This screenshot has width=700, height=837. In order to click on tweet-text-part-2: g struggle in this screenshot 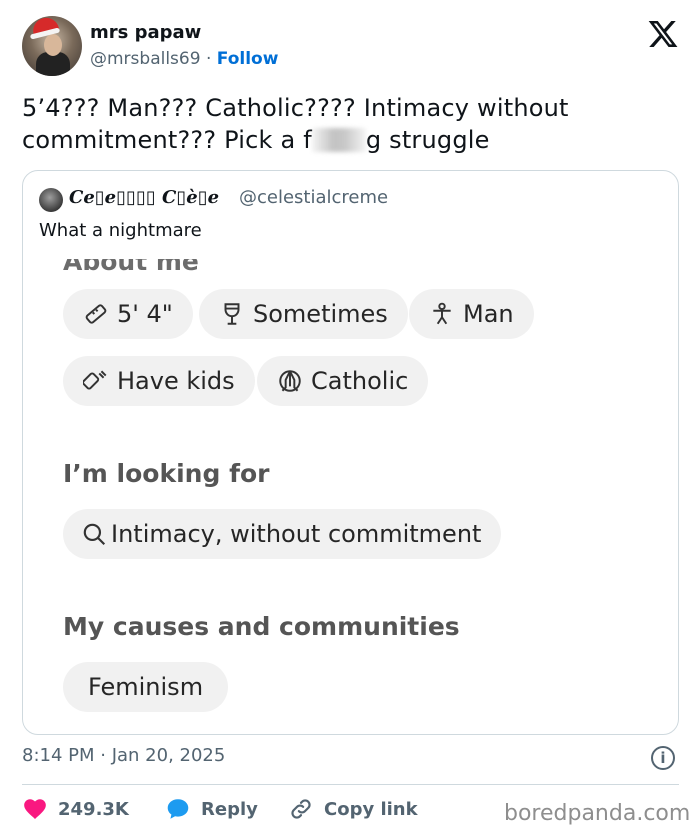, I will do `click(427, 140)`.